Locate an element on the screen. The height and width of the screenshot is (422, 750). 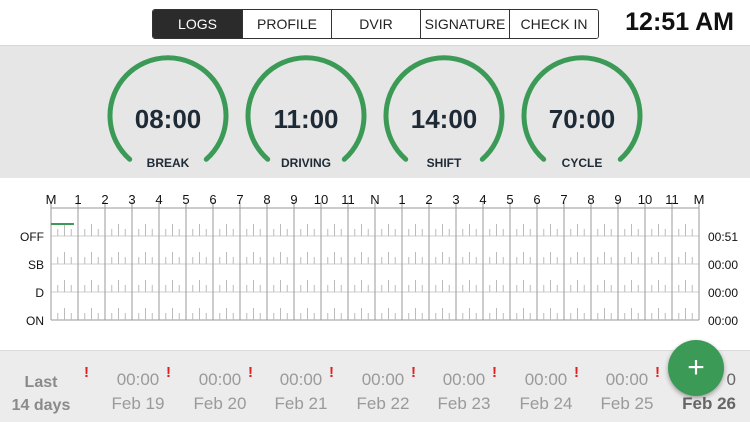
gauge-label: SHIFT is located at coordinates (444, 163).